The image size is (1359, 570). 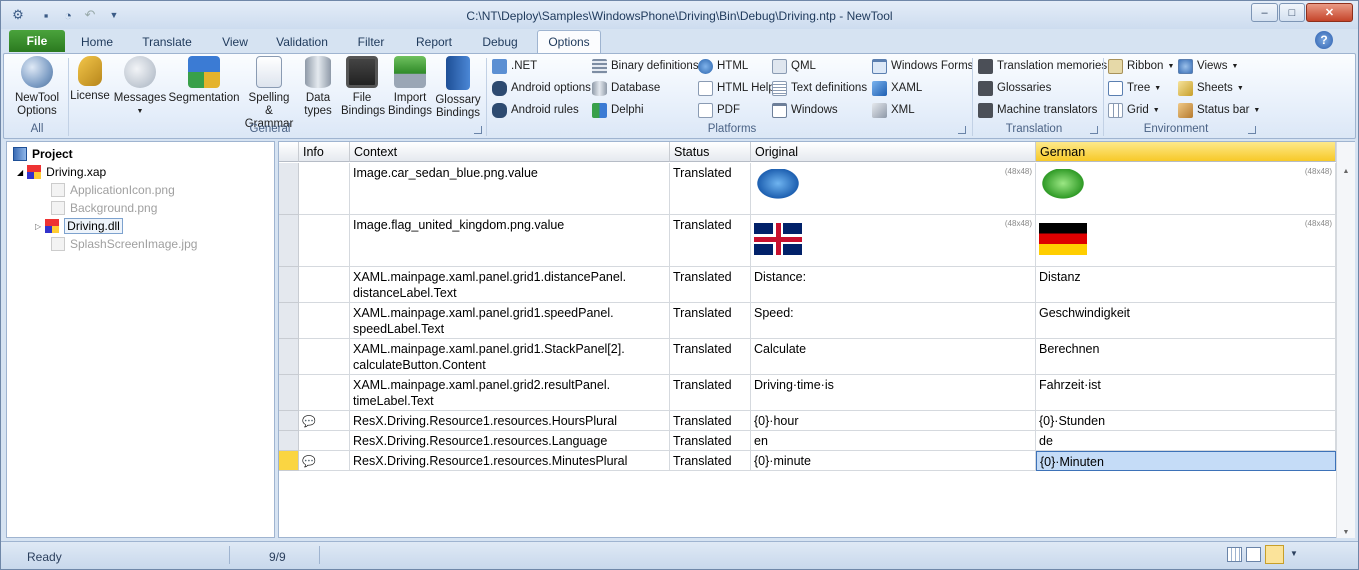 I want to click on cell-original: (48x48), so click(x=893, y=189).